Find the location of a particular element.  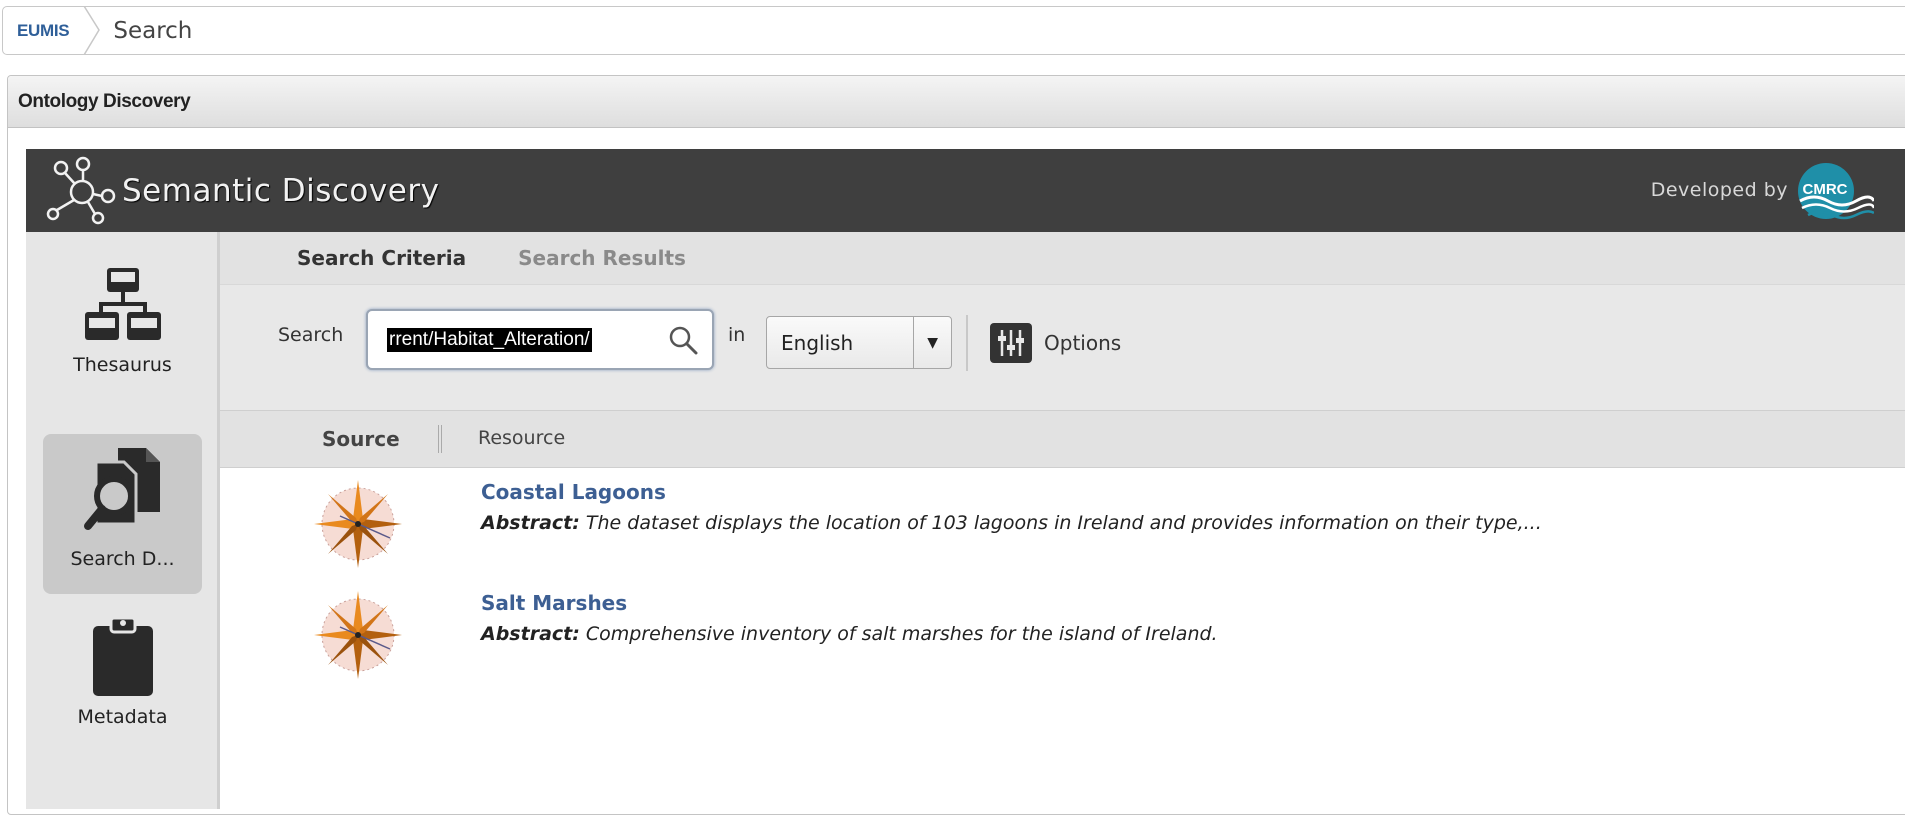

column-resource: Resource is located at coordinates (521, 438).